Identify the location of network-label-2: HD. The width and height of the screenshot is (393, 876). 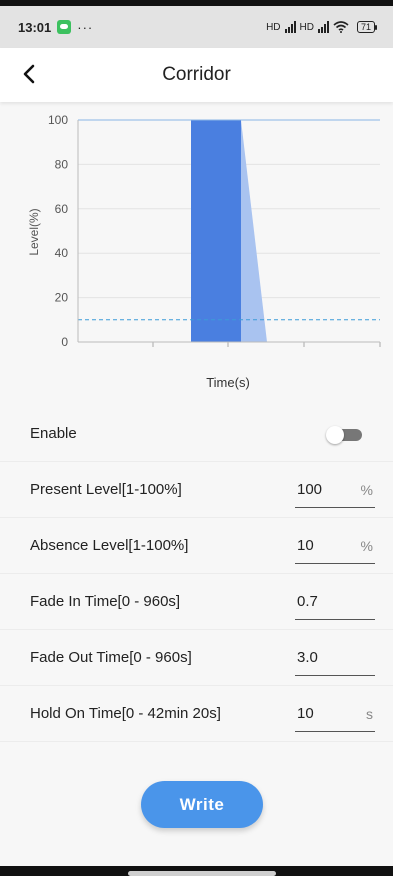
(306, 27).